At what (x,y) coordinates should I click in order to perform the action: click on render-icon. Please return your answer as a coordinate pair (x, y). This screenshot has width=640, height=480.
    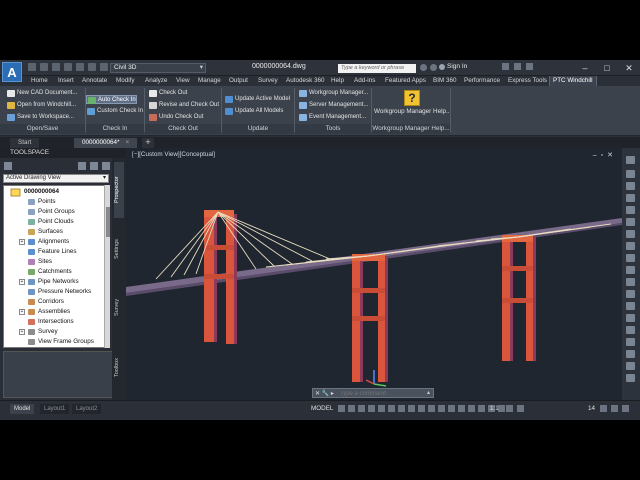
    Looking at the image, I should click on (630, 378).